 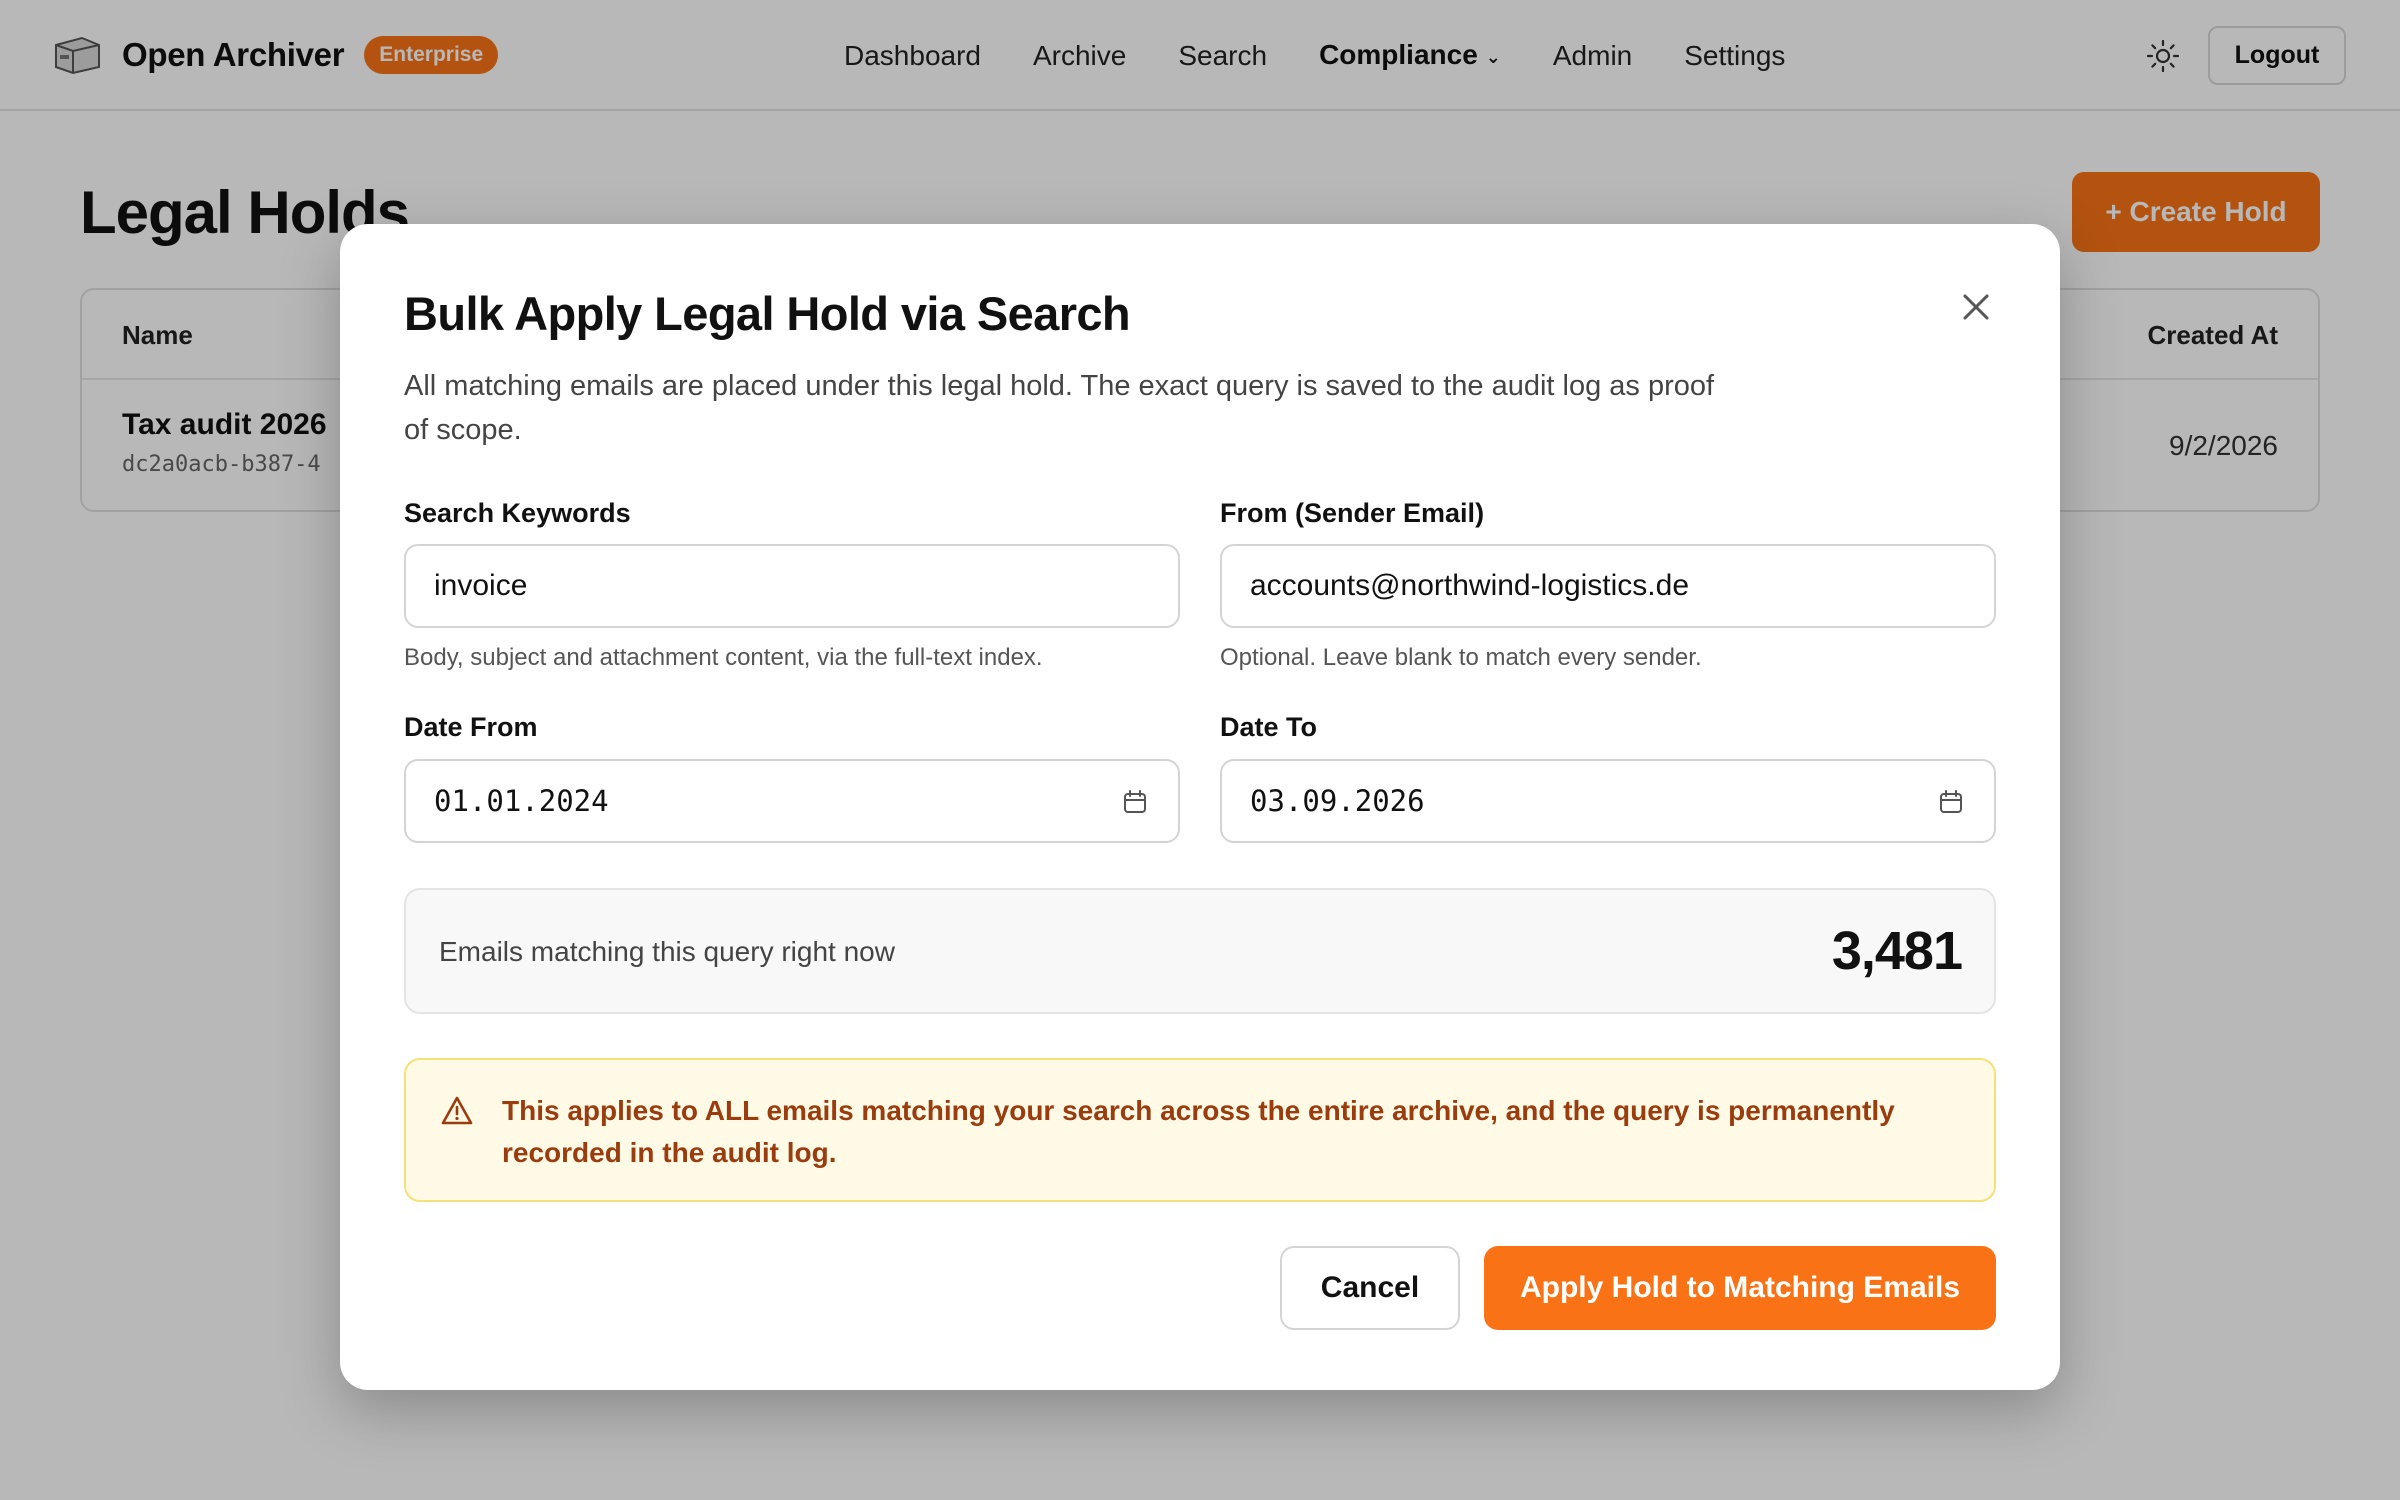 What do you see at coordinates (517, 513) in the screenshot?
I see `keywords-label: Search Keywords` at bounding box center [517, 513].